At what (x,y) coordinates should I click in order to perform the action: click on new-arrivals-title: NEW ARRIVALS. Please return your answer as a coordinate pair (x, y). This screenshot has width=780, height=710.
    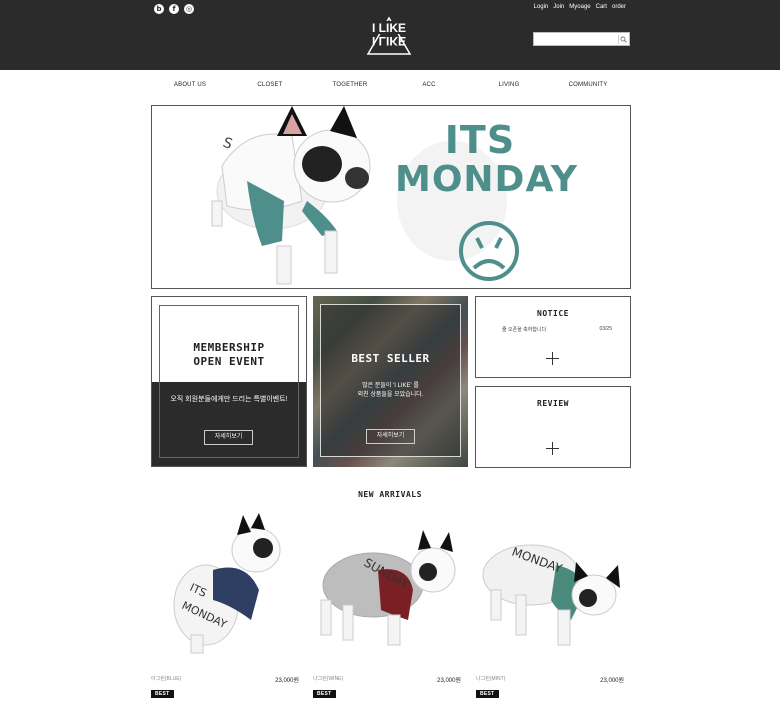
    Looking at the image, I should click on (390, 494).